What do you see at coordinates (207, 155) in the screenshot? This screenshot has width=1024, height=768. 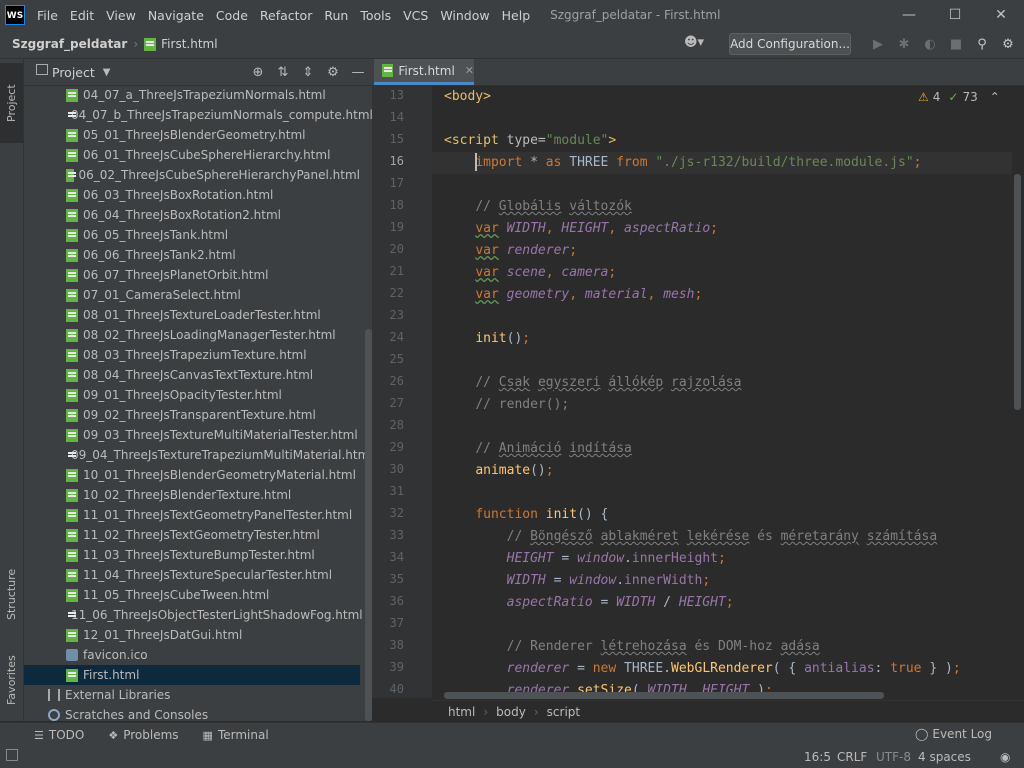 I see `tree-item-label: 06_01_ThreeJsCubeSphereHierarchy.html` at bounding box center [207, 155].